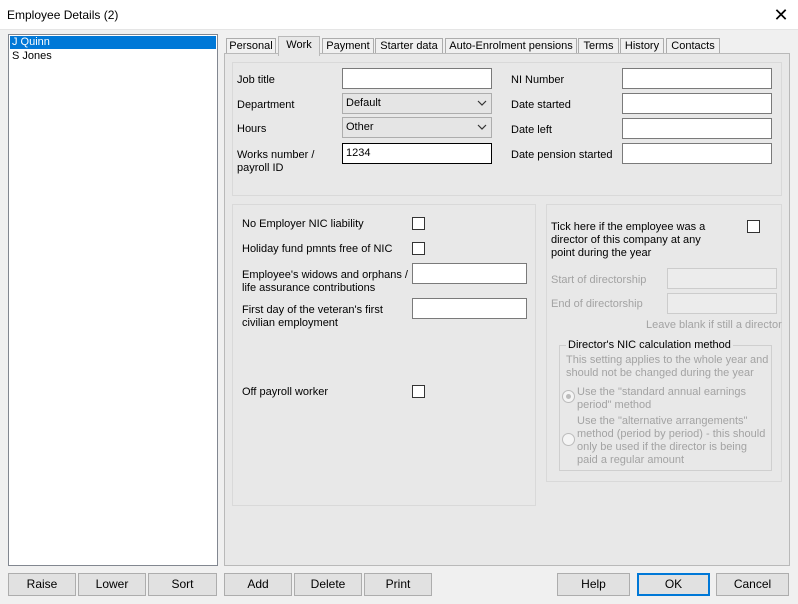  Describe the element at coordinates (418, 223) in the screenshot. I see `no-employer-nic-checkbox` at that location.